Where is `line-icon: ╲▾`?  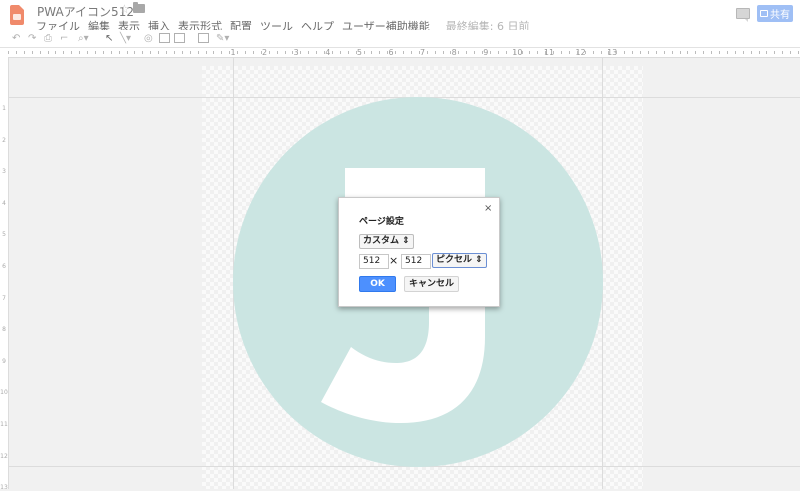 line-icon: ╲▾ is located at coordinates (125, 38).